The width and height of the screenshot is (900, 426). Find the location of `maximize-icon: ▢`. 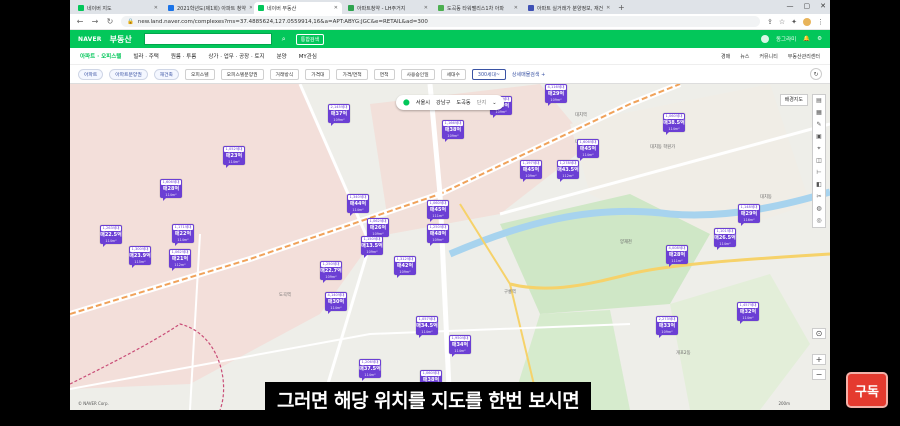

maximize-icon: ▢ is located at coordinates (807, 6).